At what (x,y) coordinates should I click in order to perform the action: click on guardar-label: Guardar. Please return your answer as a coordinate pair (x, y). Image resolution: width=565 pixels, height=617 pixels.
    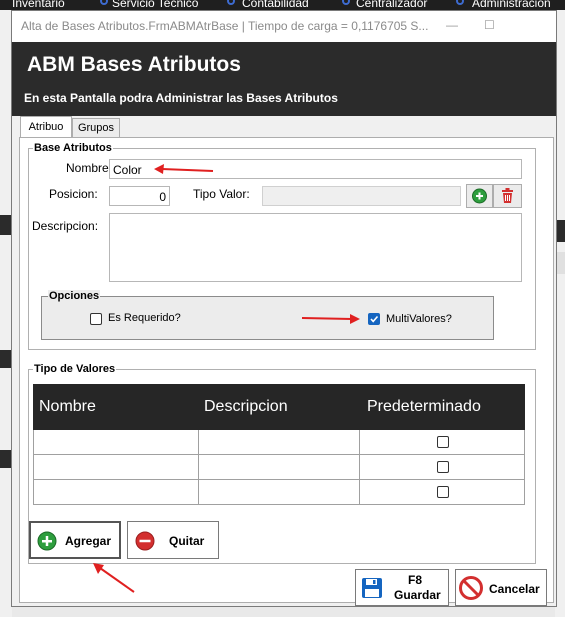
    Looking at the image, I should click on (417, 595).